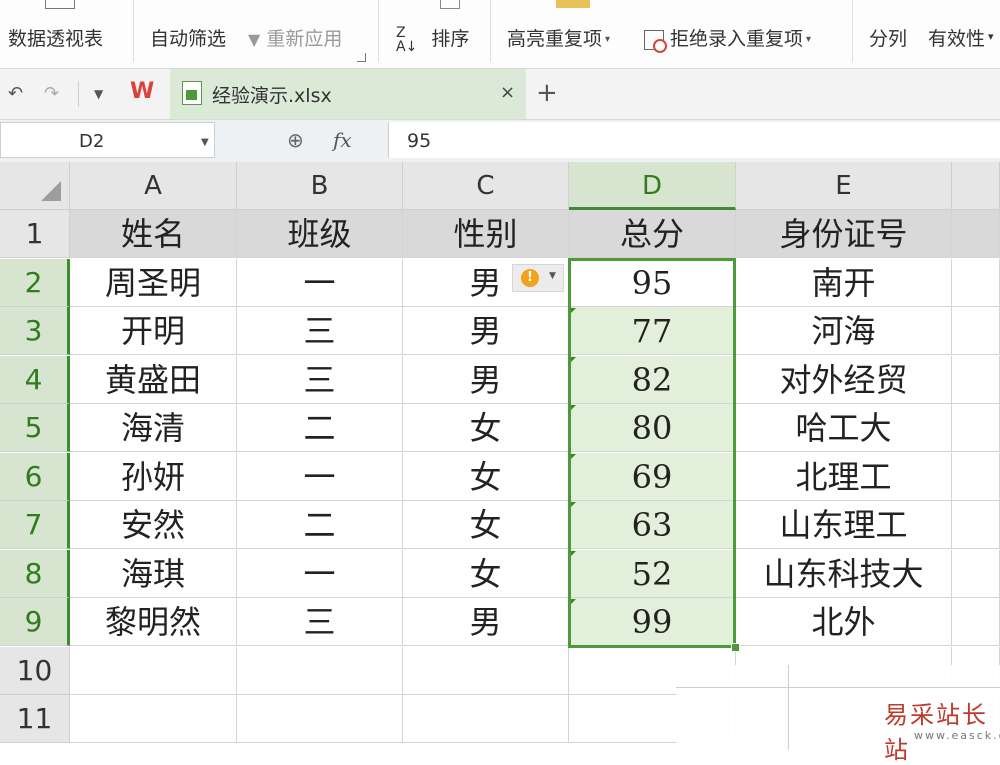 This screenshot has width=1000, height=765. What do you see at coordinates (35, 283) in the screenshot?
I see `row-header-2: 2` at bounding box center [35, 283].